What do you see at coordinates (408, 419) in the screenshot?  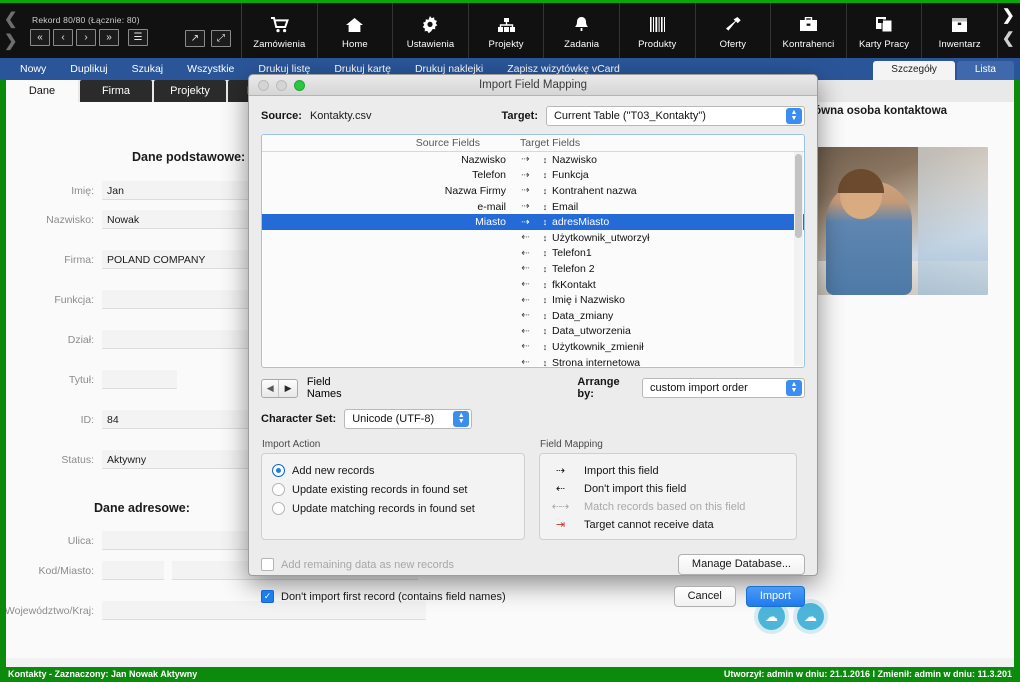 I see `character-set-select: Unicode (UTF-8) ▲ ▼` at bounding box center [408, 419].